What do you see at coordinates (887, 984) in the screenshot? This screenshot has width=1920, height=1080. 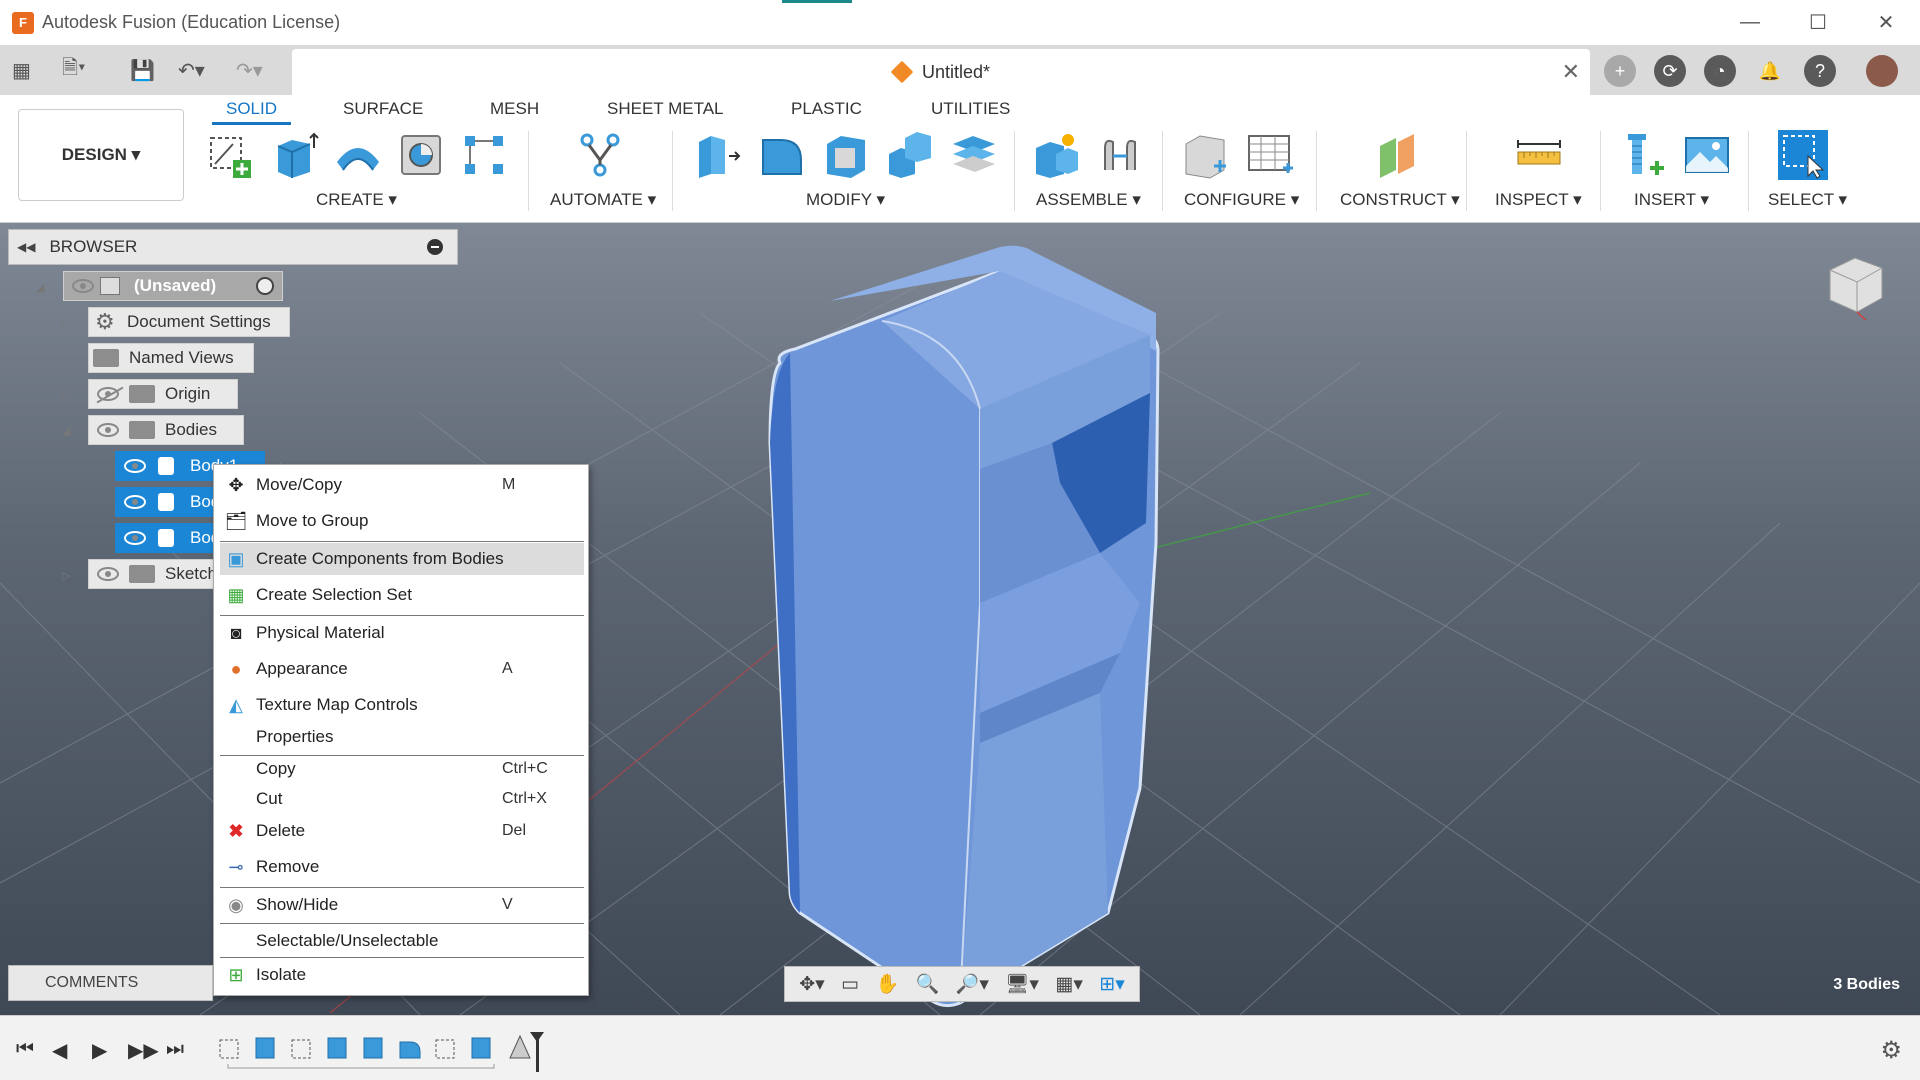 I see `pan-icon: ✋` at bounding box center [887, 984].